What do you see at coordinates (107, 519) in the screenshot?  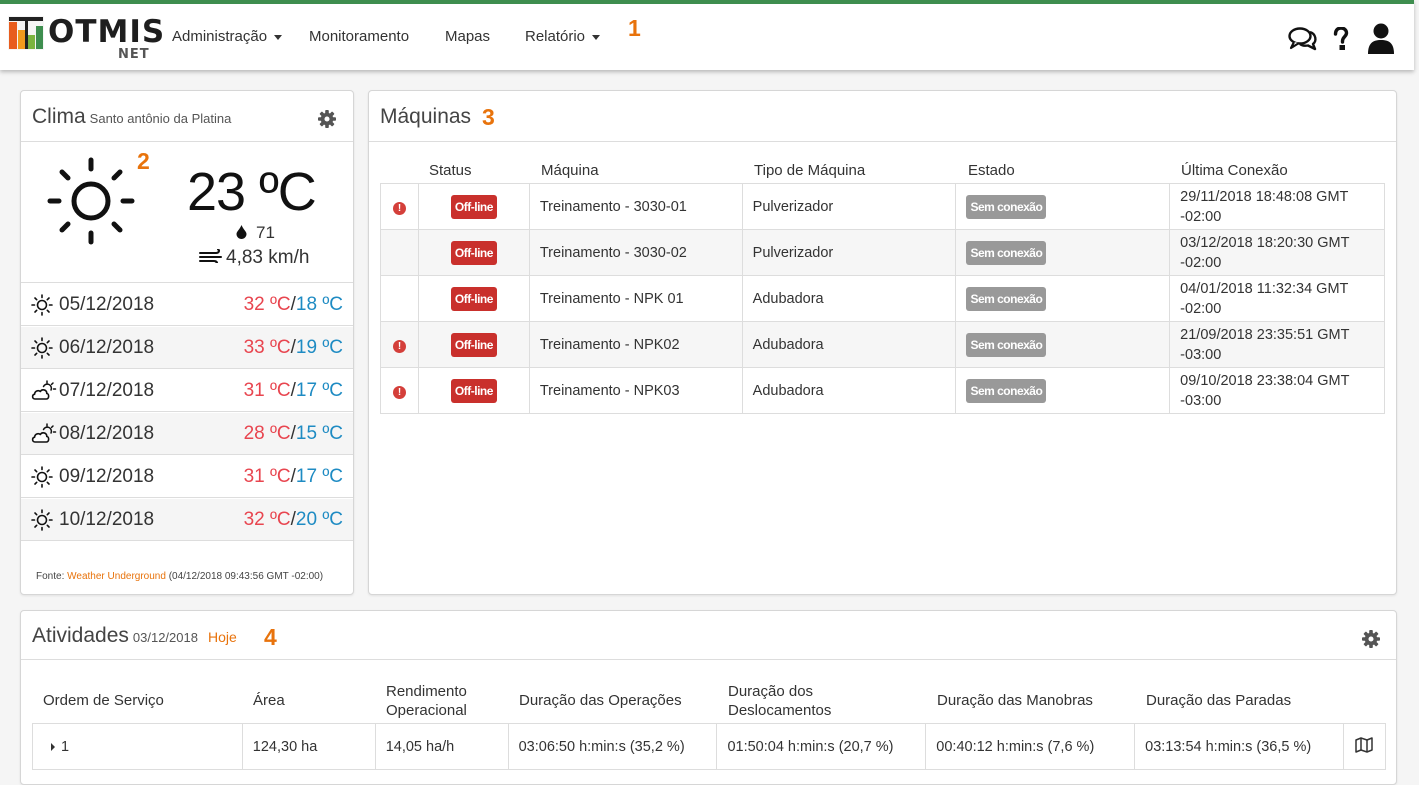 I see `forecast-date: 10/12/2018` at bounding box center [107, 519].